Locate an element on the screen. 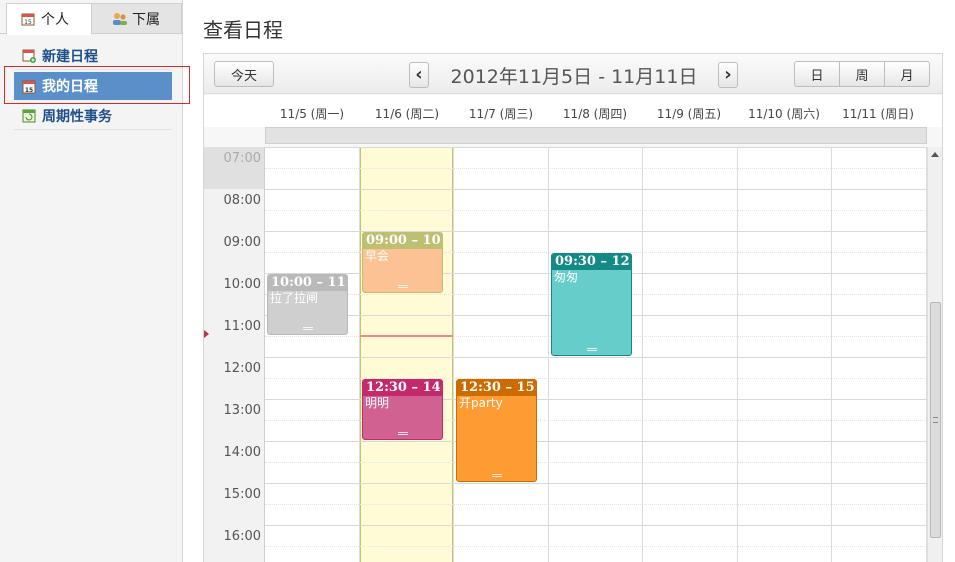 This screenshot has height=562, width=955. scroll-up-arrow-icon is located at coordinates (935, 154).